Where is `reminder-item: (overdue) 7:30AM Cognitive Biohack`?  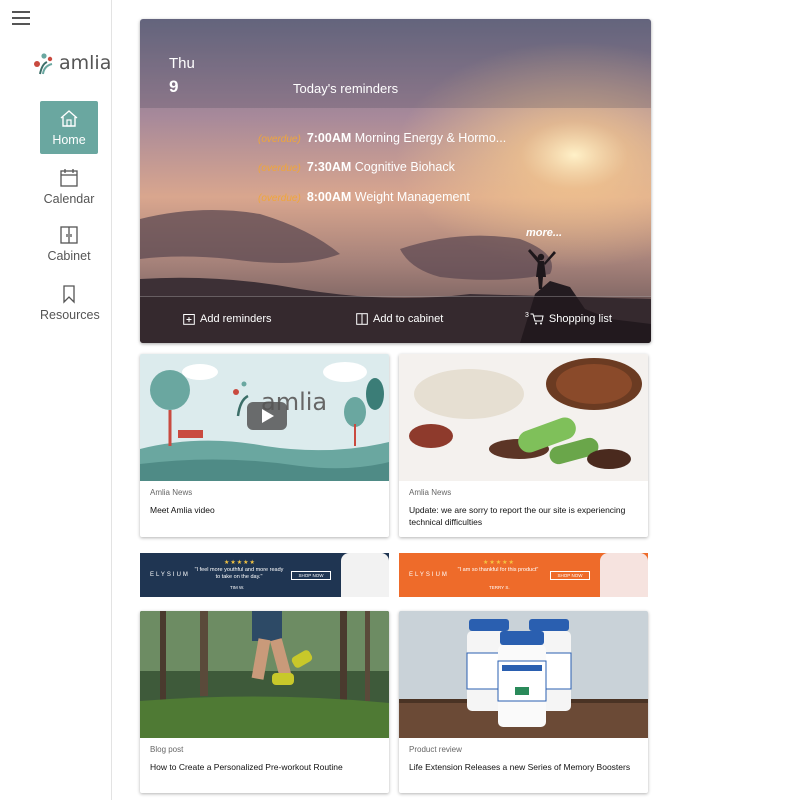 reminder-item: (overdue) 7:30AM Cognitive Biohack is located at coordinates (356, 167).